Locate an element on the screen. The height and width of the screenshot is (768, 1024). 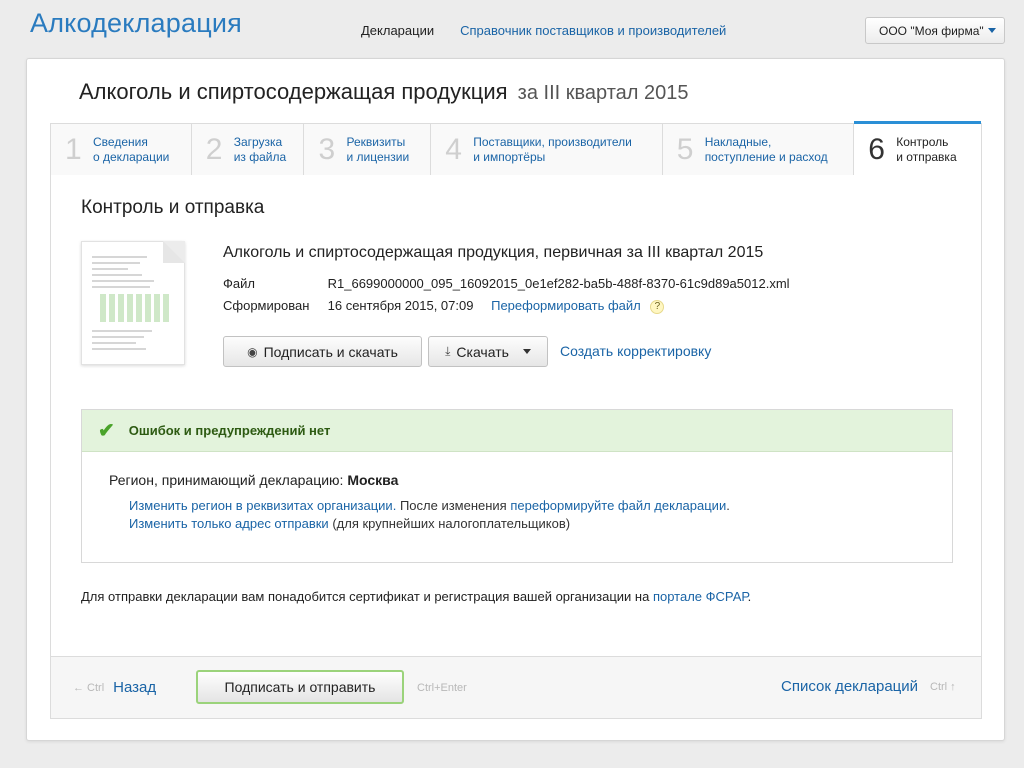
org-selector-label: ООО "Моя фирма" is located at coordinates (931, 30).